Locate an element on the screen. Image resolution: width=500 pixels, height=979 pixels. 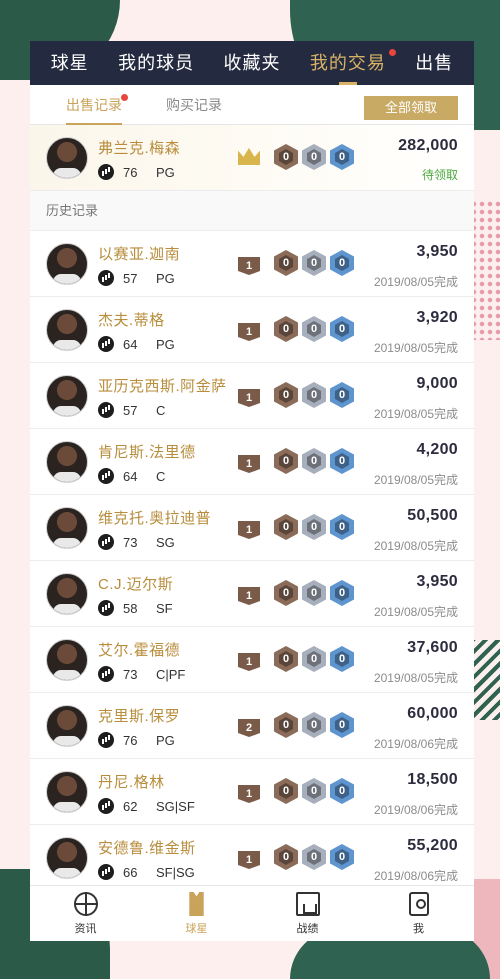
nav-stars: 球星 is located at coordinates (197, 913).